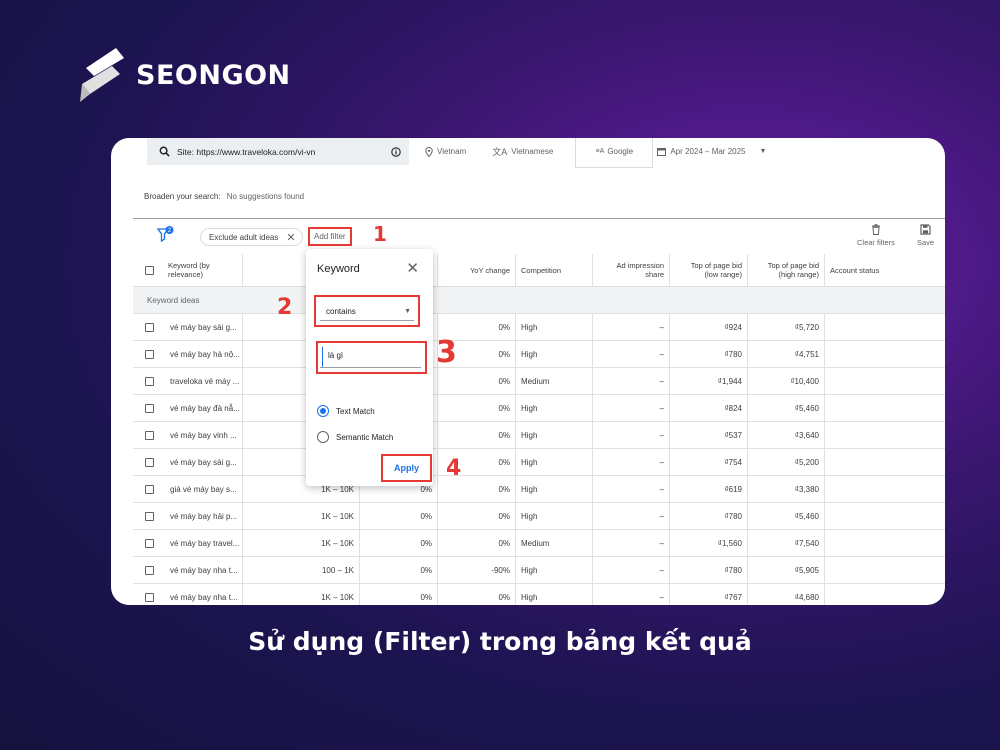 The height and width of the screenshot is (750, 1000). Describe the element at coordinates (539, 435) in the screenshot. I see `table-row: vé máy bay vinh ... 0% High – ₫537 ₫3,640` at that location.